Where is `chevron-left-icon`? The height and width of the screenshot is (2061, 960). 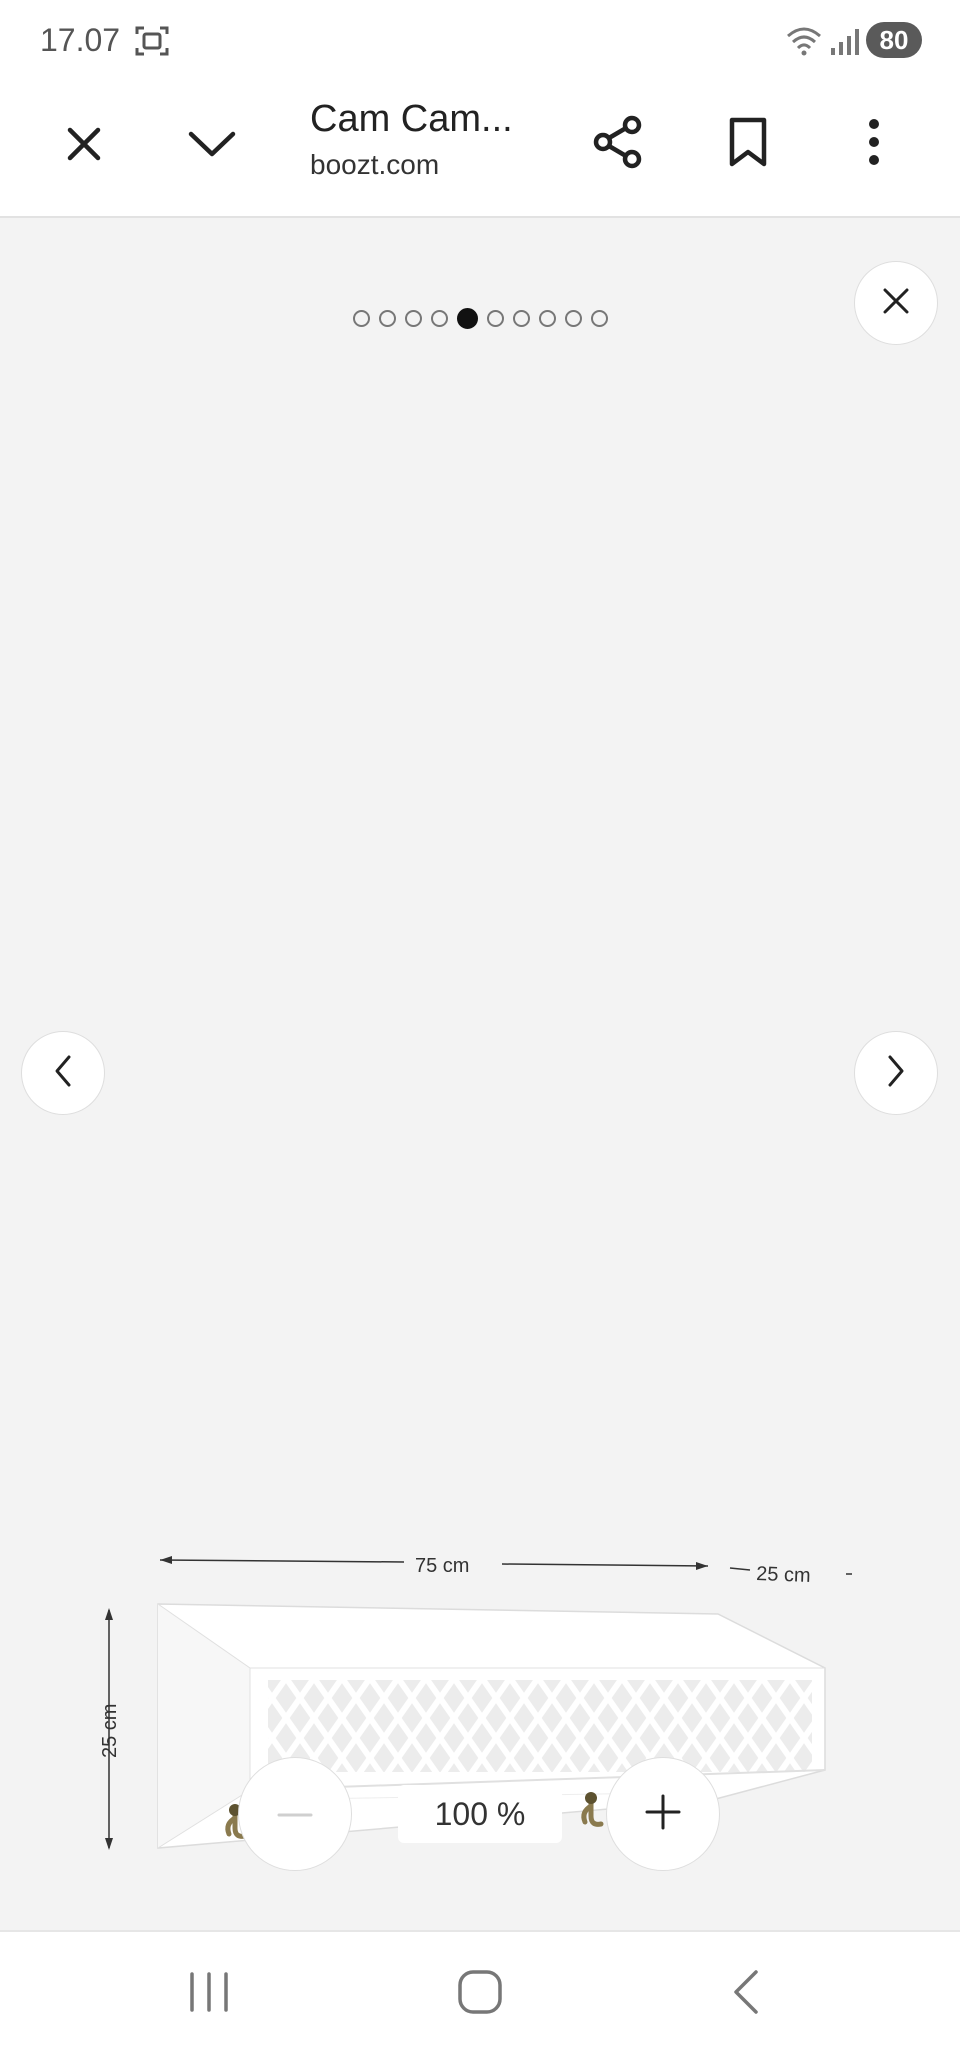
chevron-left-icon is located at coordinates (63, 1073).